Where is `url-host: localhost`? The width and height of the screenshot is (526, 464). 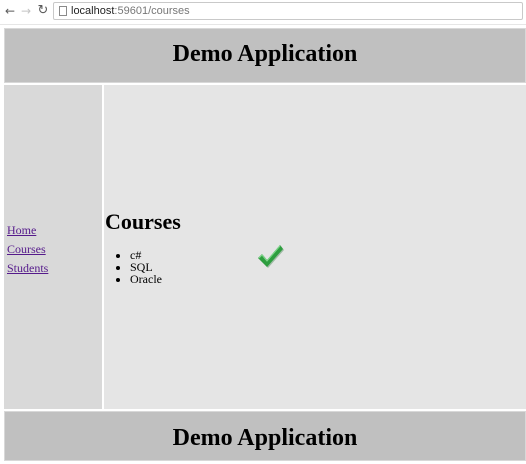
url-host: localhost is located at coordinates (93, 11).